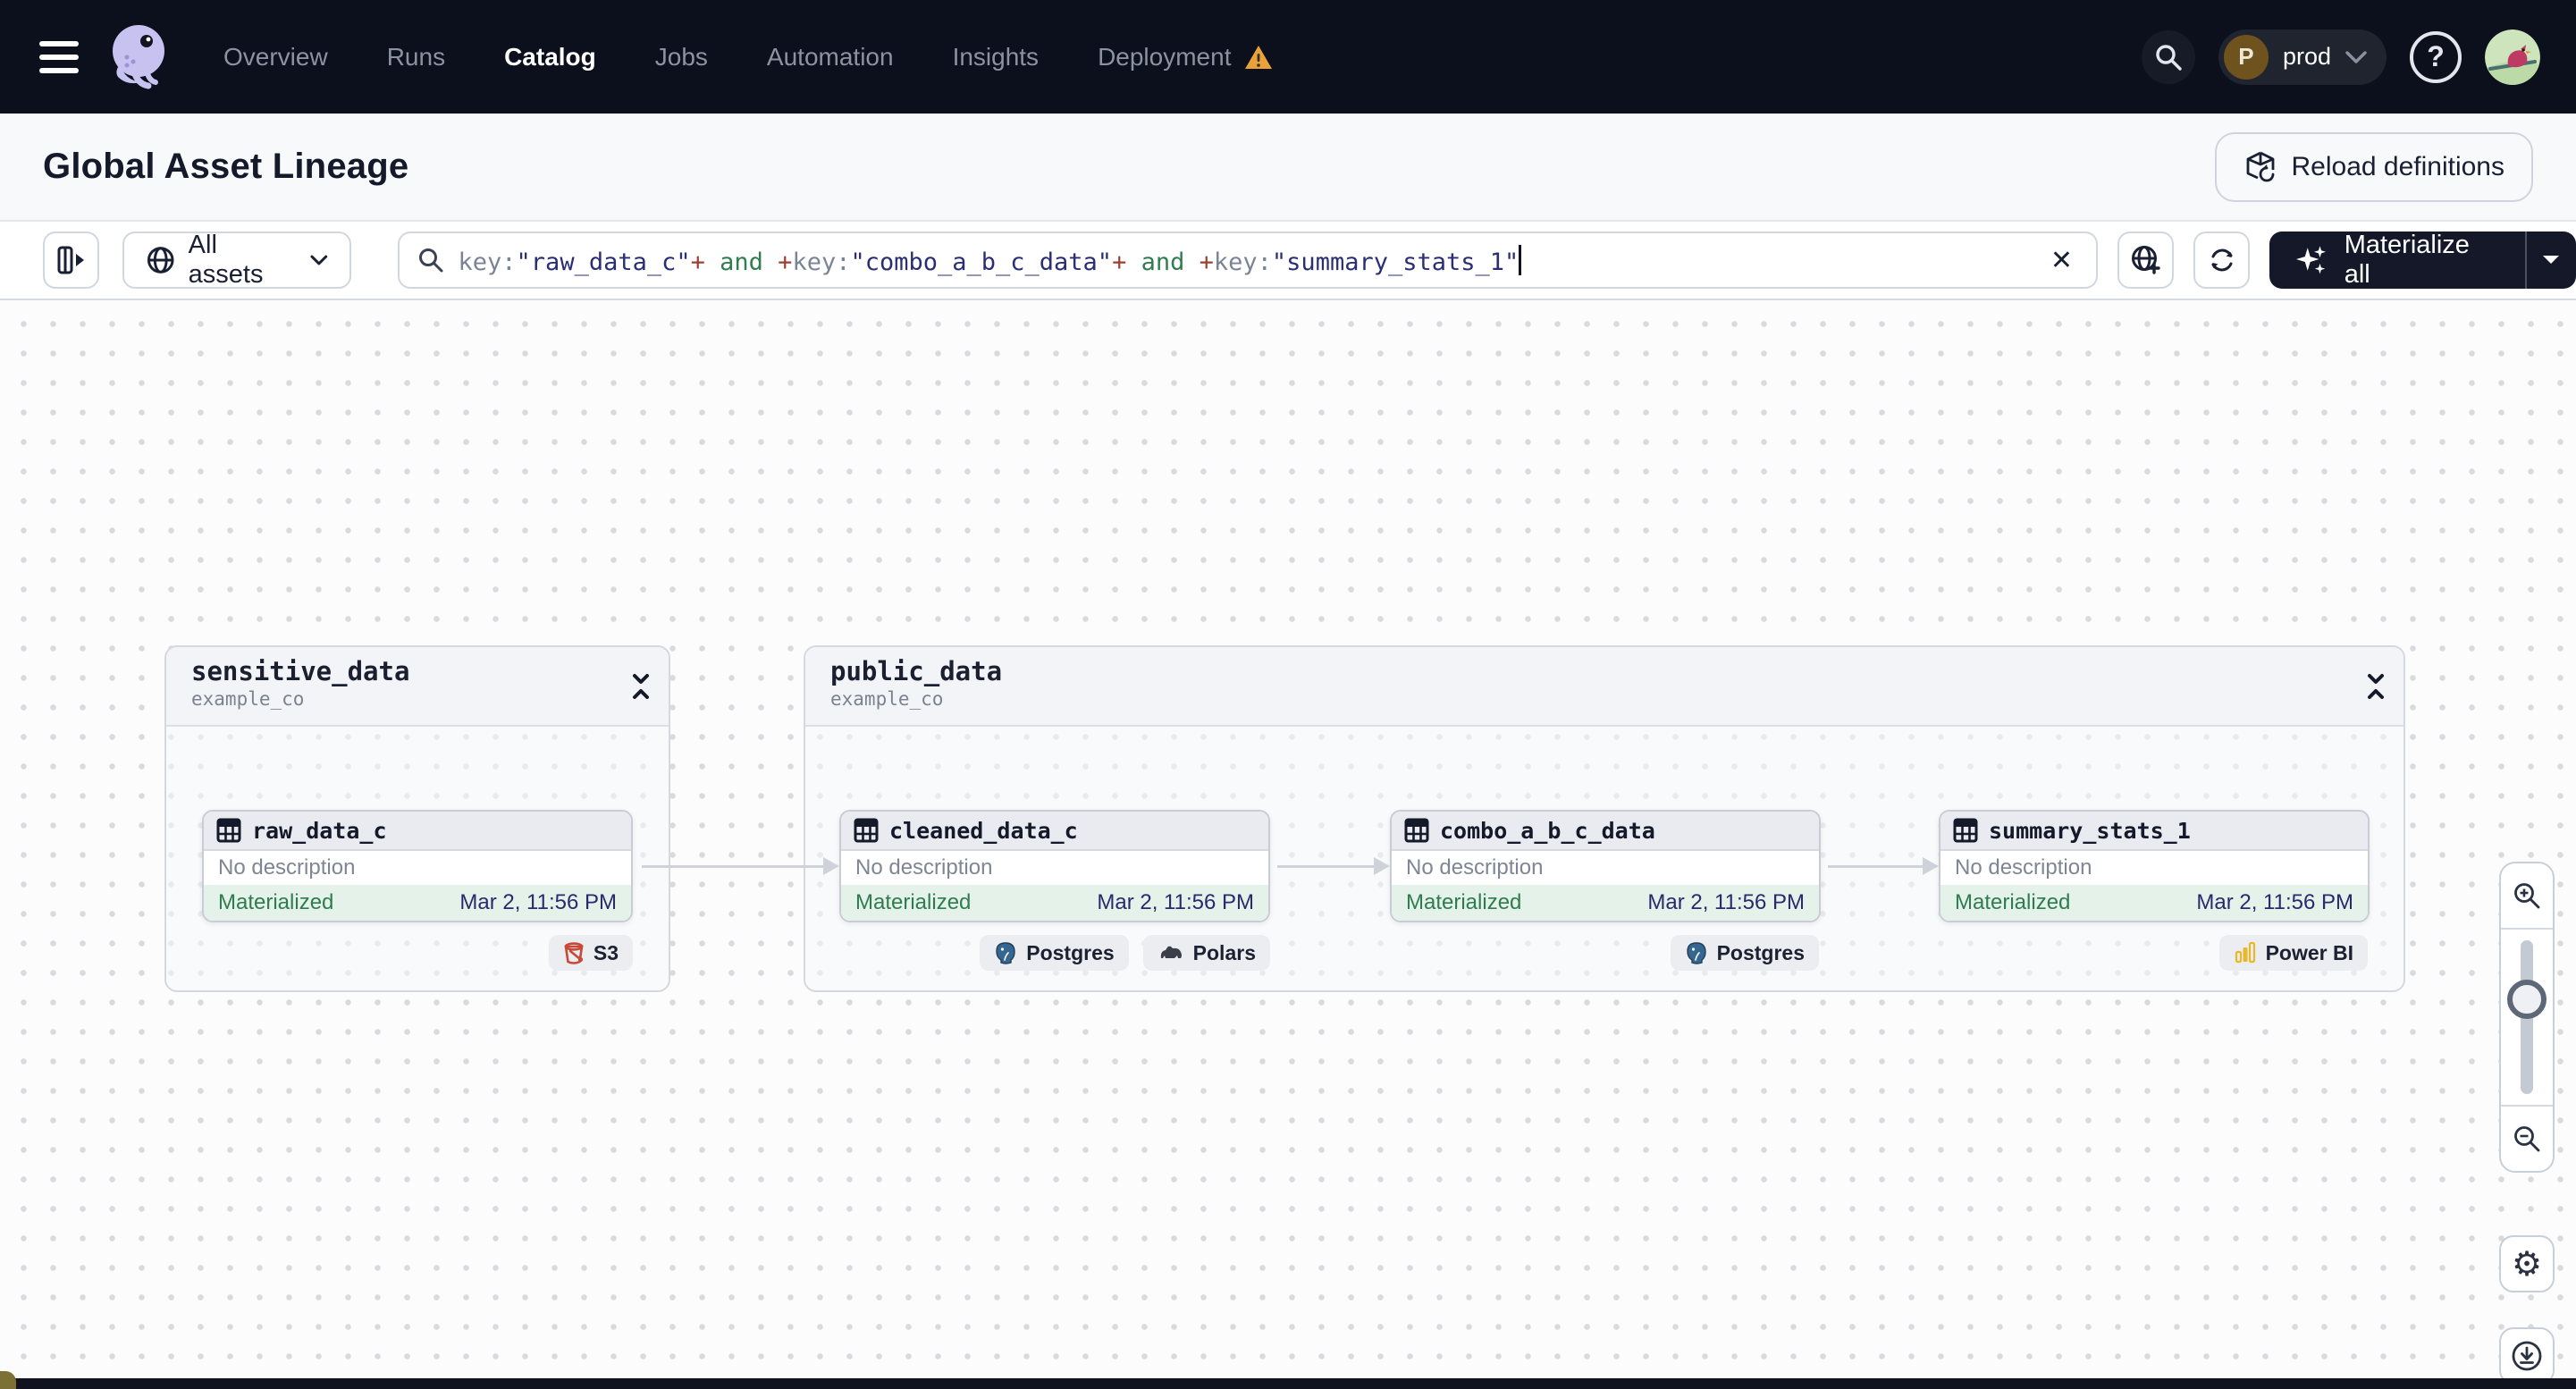 The image size is (2576, 1389). What do you see at coordinates (248, 699) in the screenshot?
I see `group-repo: example_co` at bounding box center [248, 699].